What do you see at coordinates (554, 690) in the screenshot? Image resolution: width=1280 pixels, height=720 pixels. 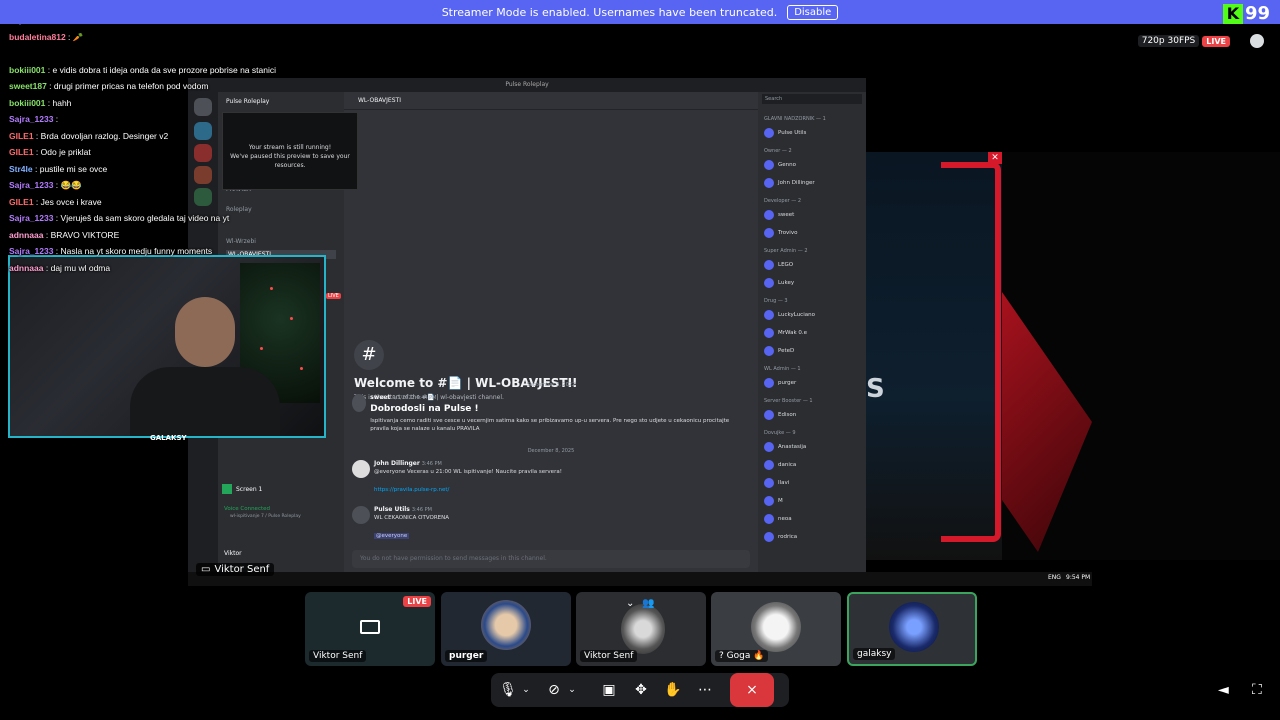 I see `camera-off-icon: ⊘` at bounding box center [554, 690].